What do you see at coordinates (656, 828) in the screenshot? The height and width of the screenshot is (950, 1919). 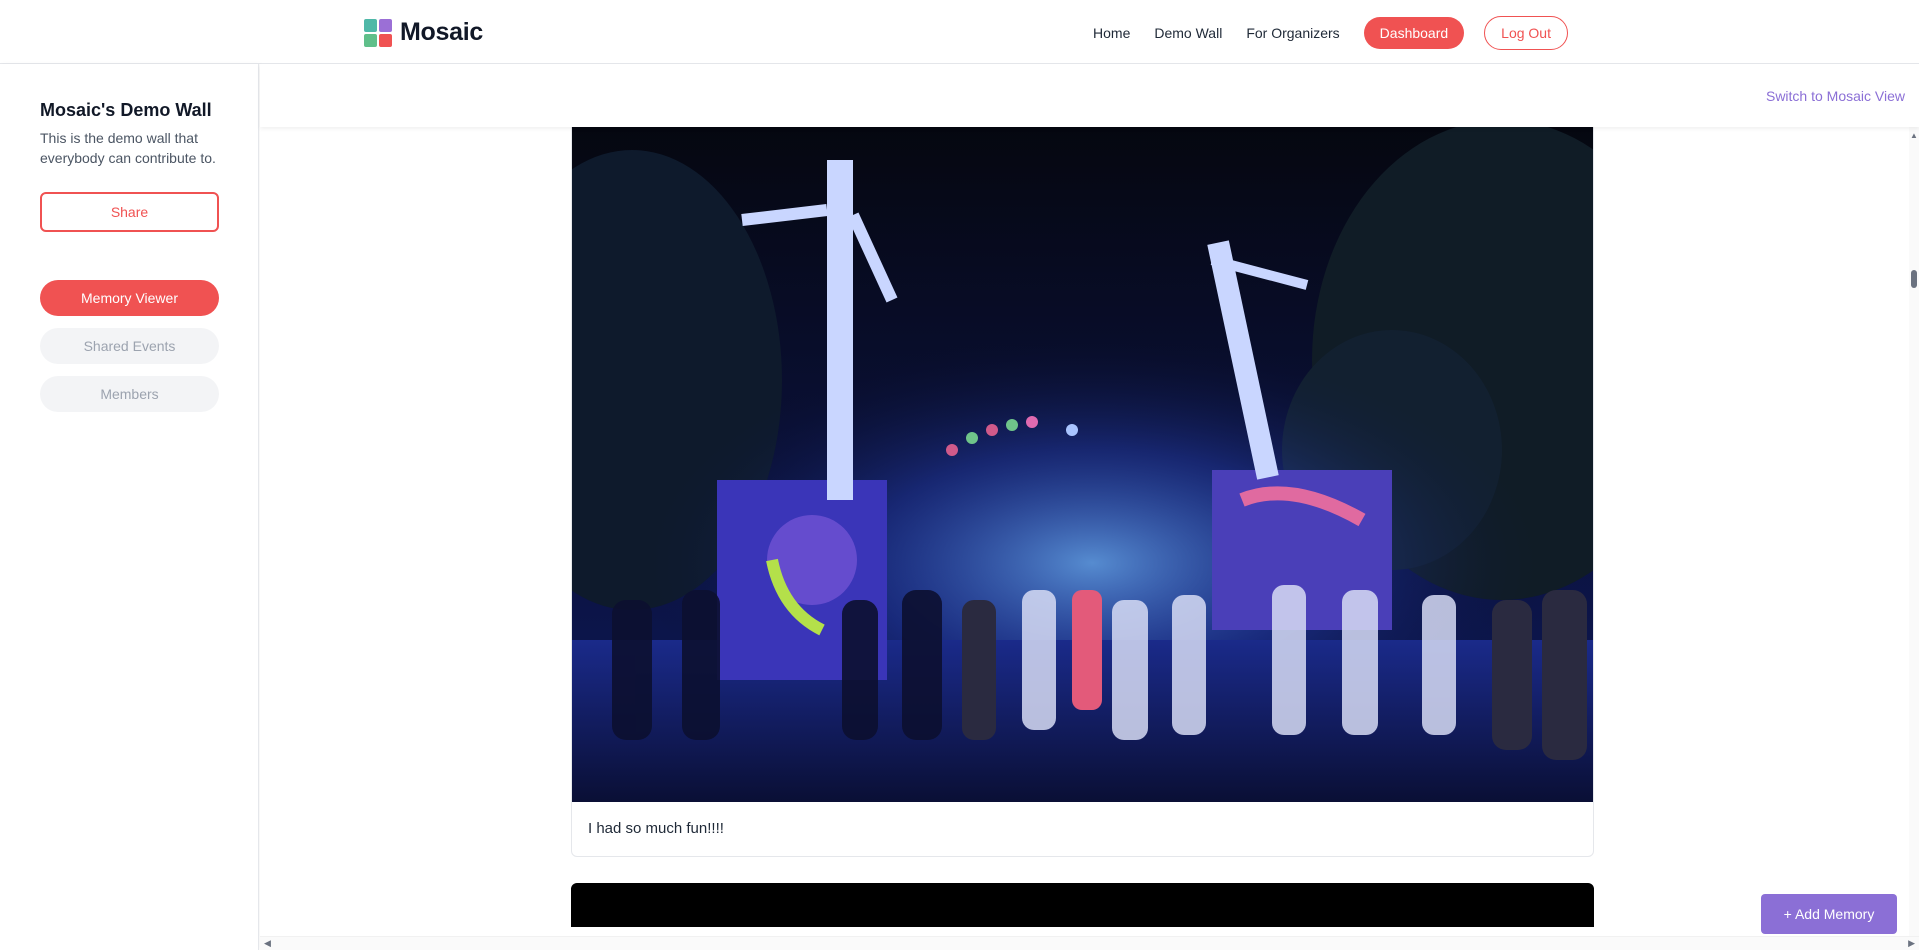 I see `memory-caption: I had so much fun!!!!` at bounding box center [656, 828].